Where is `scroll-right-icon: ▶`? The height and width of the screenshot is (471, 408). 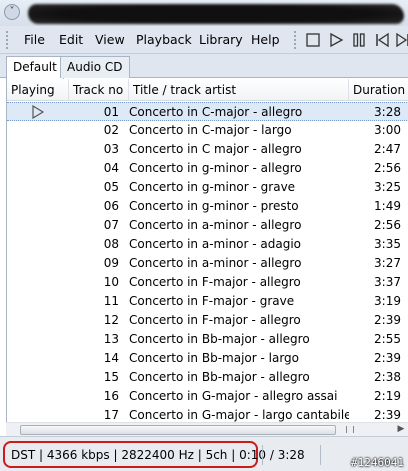 scroll-right-icon: ▶ is located at coordinates (401, 430).